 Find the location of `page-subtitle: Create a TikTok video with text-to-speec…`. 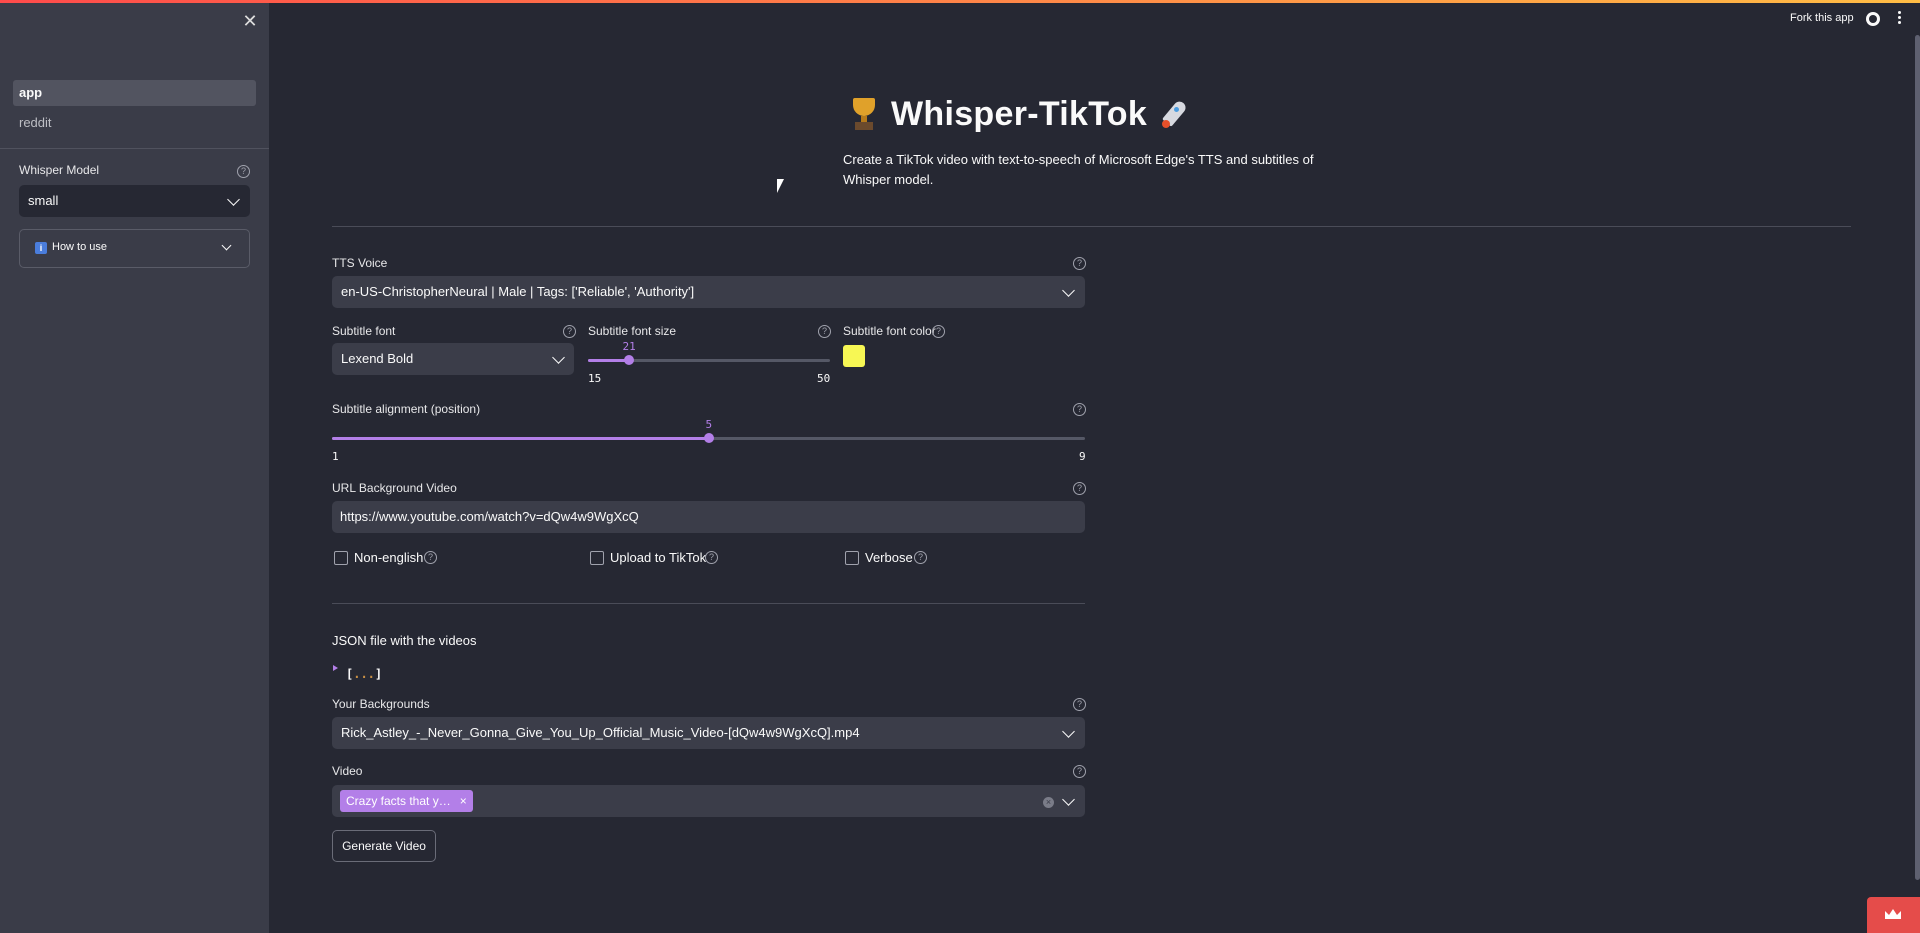

page-subtitle: Create a TikTok video with text-to-speec… is located at coordinates (1078, 169).